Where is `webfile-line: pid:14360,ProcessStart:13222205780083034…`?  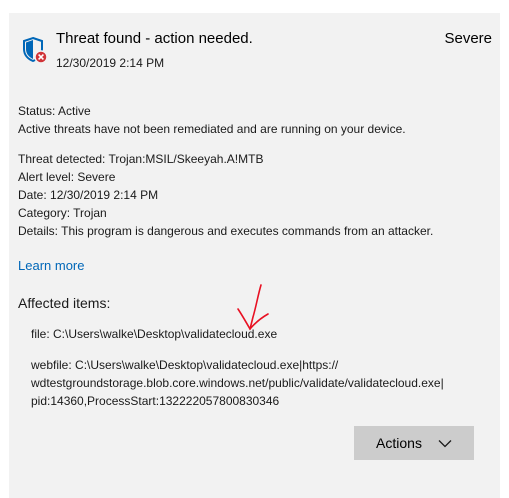
webfile-line: pid:14360,ProcessStart:13222205780083034… is located at coordinates (155, 401).